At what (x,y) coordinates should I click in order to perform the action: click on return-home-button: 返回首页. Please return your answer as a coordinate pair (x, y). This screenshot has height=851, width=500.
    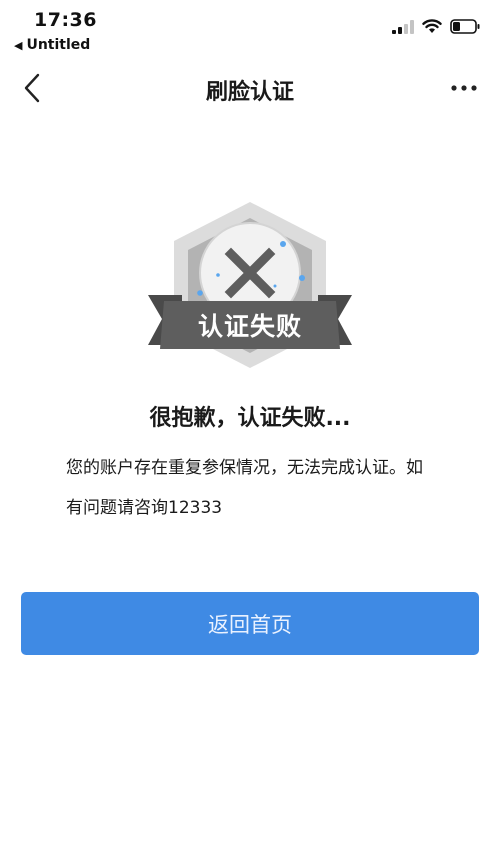
    Looking at the image, I should click on (250, 623).